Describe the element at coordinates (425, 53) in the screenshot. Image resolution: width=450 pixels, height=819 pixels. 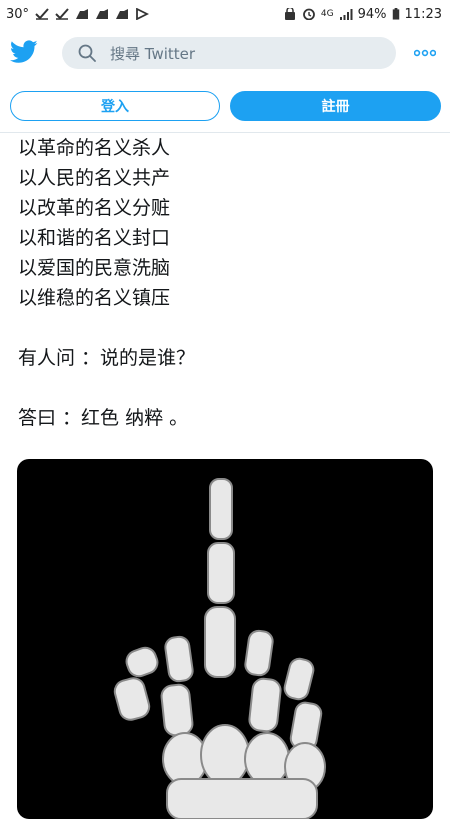
I see `more-dots-icon` at that location.